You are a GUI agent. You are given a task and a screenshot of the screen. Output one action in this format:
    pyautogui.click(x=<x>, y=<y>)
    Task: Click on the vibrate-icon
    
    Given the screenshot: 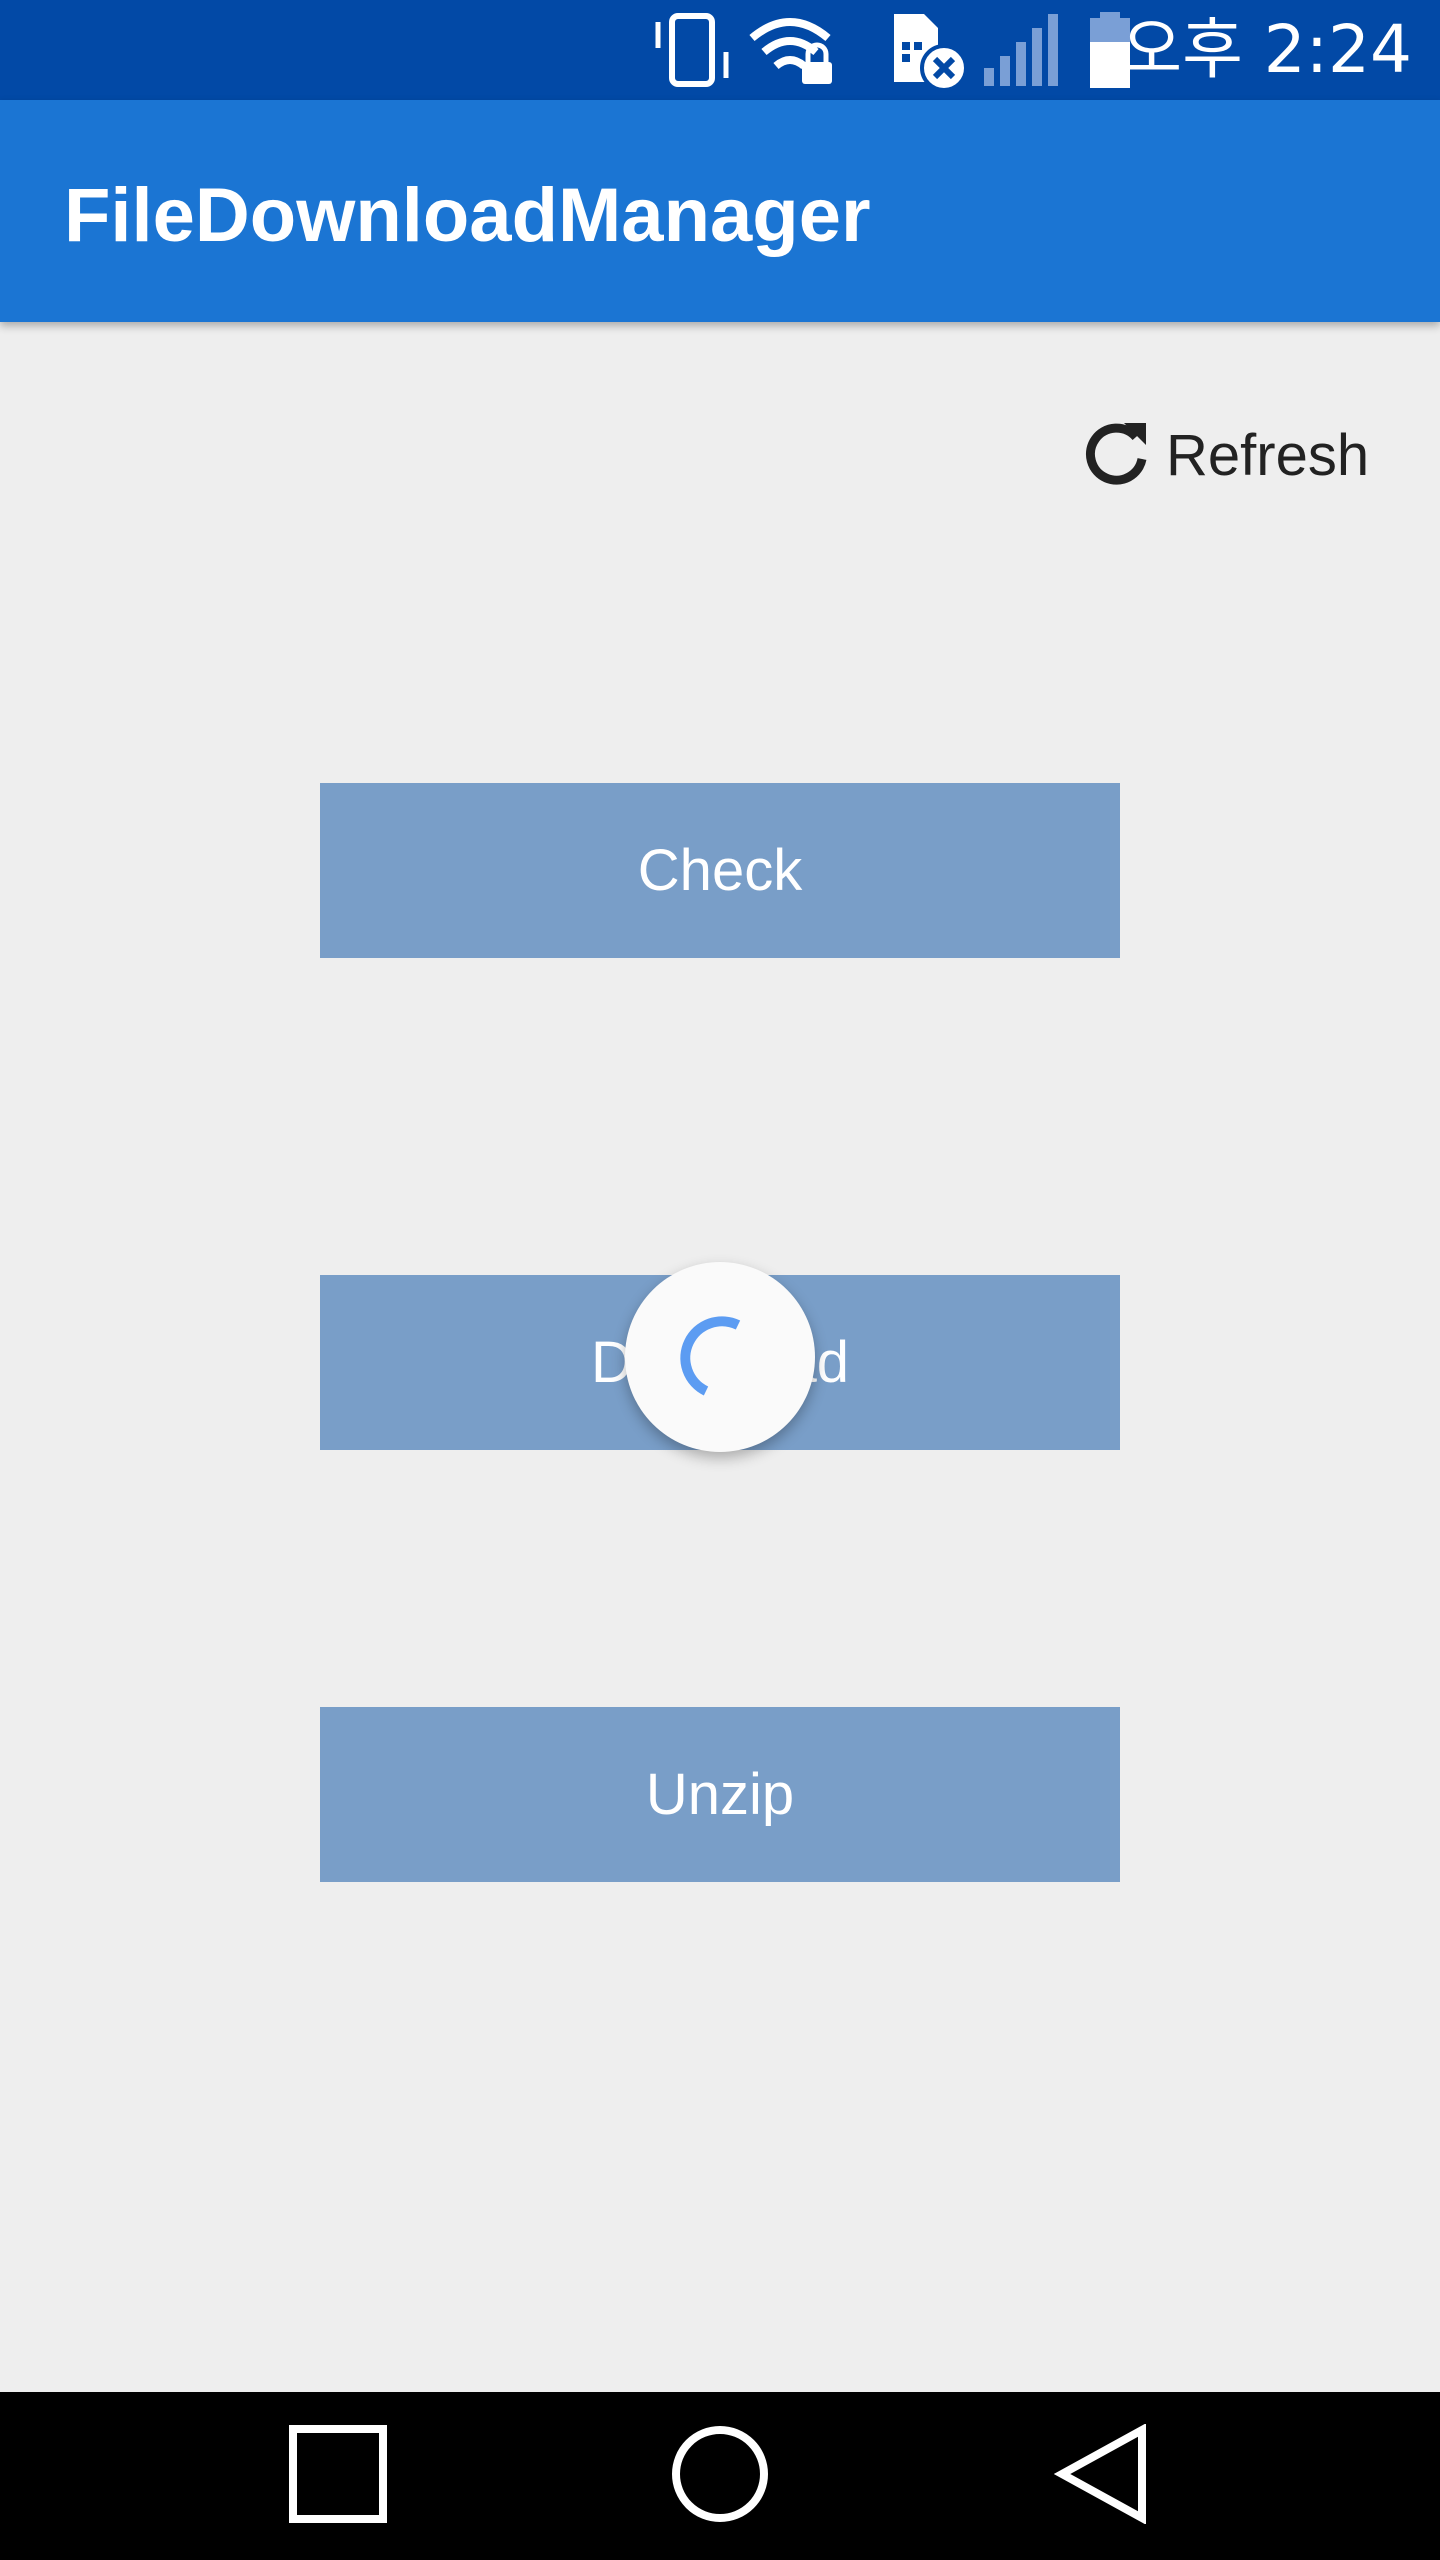 What is the action you would take?
    pyautogui.click(x=693, y=52)
    